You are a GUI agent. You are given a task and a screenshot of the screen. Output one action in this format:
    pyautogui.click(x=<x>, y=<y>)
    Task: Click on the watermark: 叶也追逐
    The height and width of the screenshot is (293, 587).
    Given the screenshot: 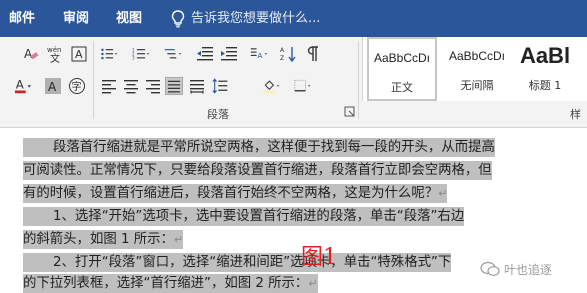 What is the action you would take?
    pyautogui.click(x=516, y=269)
    